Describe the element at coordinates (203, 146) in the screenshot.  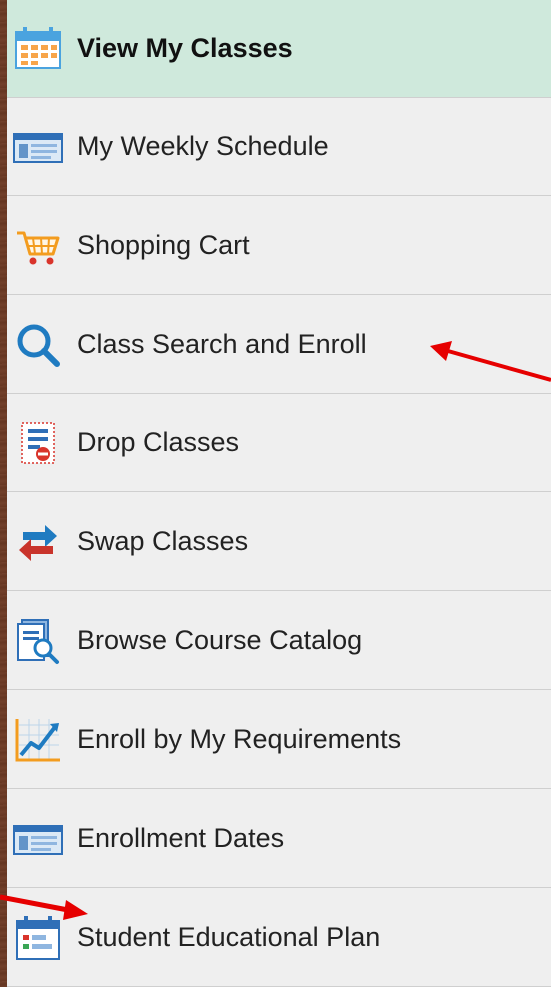
I see `menu-item-label: My Weekly Schedule` at that location.